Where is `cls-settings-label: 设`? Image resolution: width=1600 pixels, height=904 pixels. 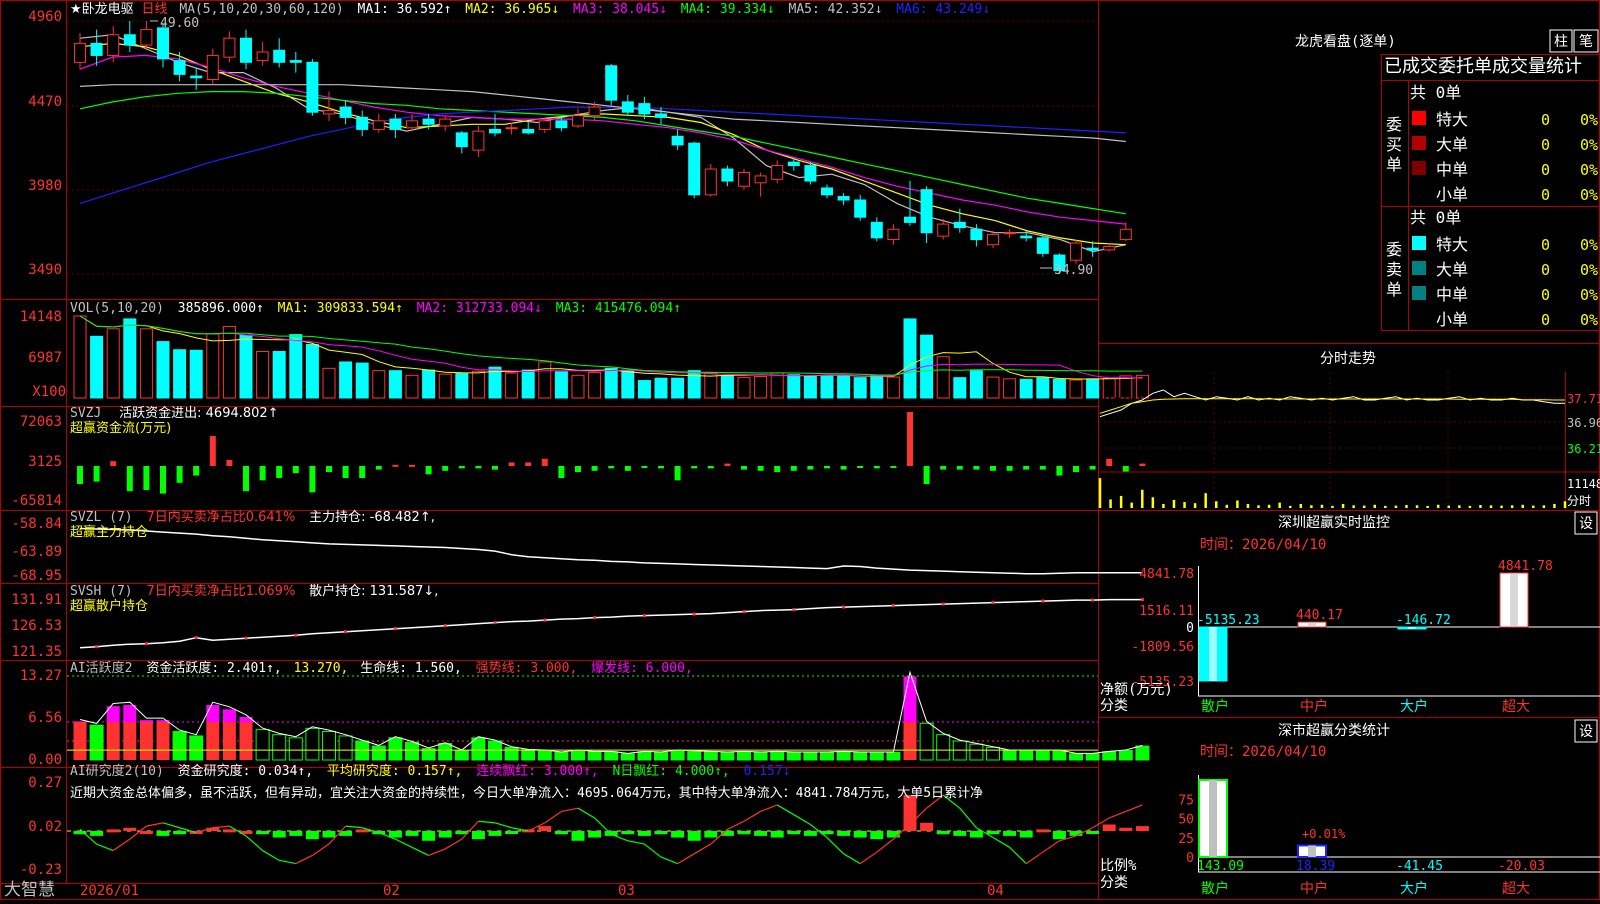
cls-settings-label: 设 is located at coordinates (1586, 732).